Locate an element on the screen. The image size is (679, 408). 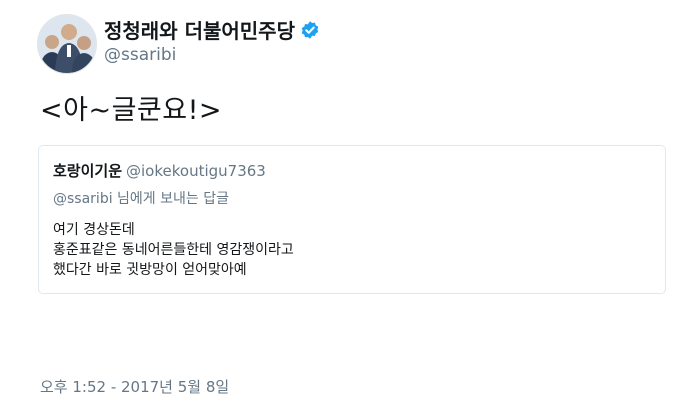
verified-badge-icon is located at coordinates (310, 30).